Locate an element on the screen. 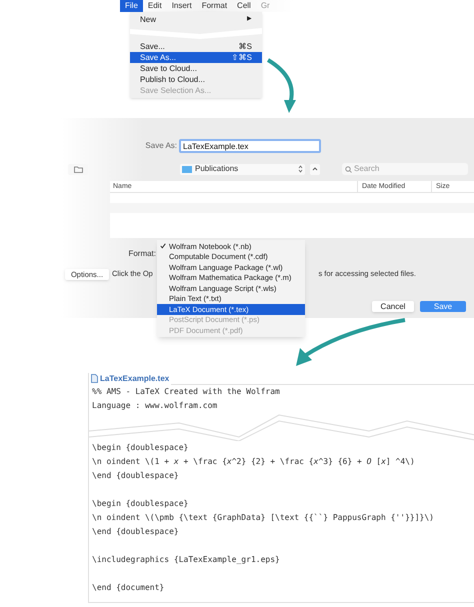 The image size is (474, 607). menu-bar-item: Format is located at coordinates (214, 6).